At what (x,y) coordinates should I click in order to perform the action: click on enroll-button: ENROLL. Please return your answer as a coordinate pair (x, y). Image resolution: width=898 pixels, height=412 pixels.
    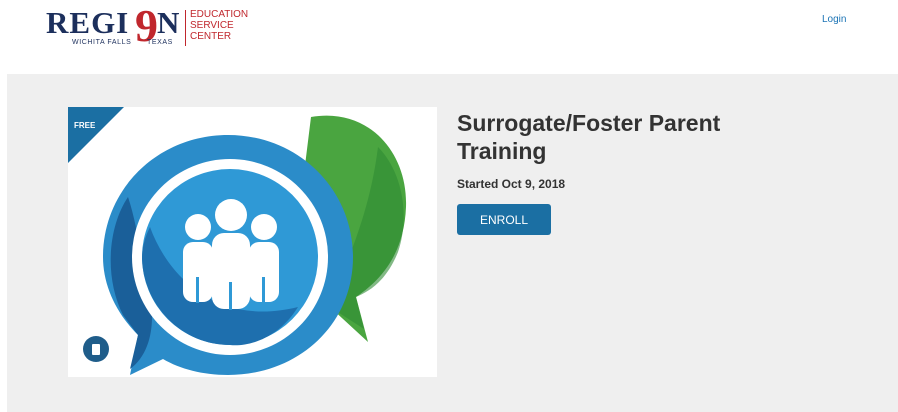
    Looking at the image, I should click on (504, 219).